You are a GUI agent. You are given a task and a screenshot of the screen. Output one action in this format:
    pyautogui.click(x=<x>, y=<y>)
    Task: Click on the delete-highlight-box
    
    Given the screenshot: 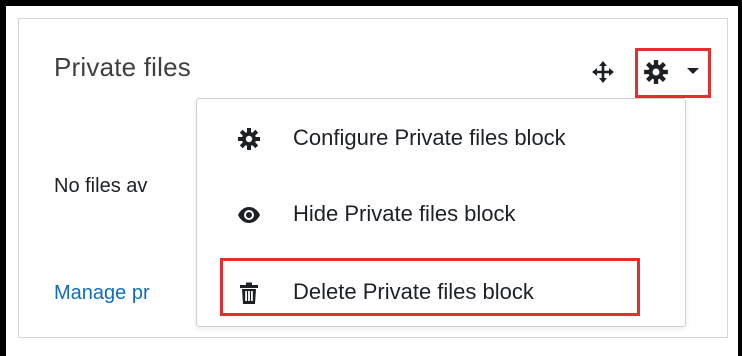 What is the action you would take?
    pyautogui.click(x=430, y=287)
    